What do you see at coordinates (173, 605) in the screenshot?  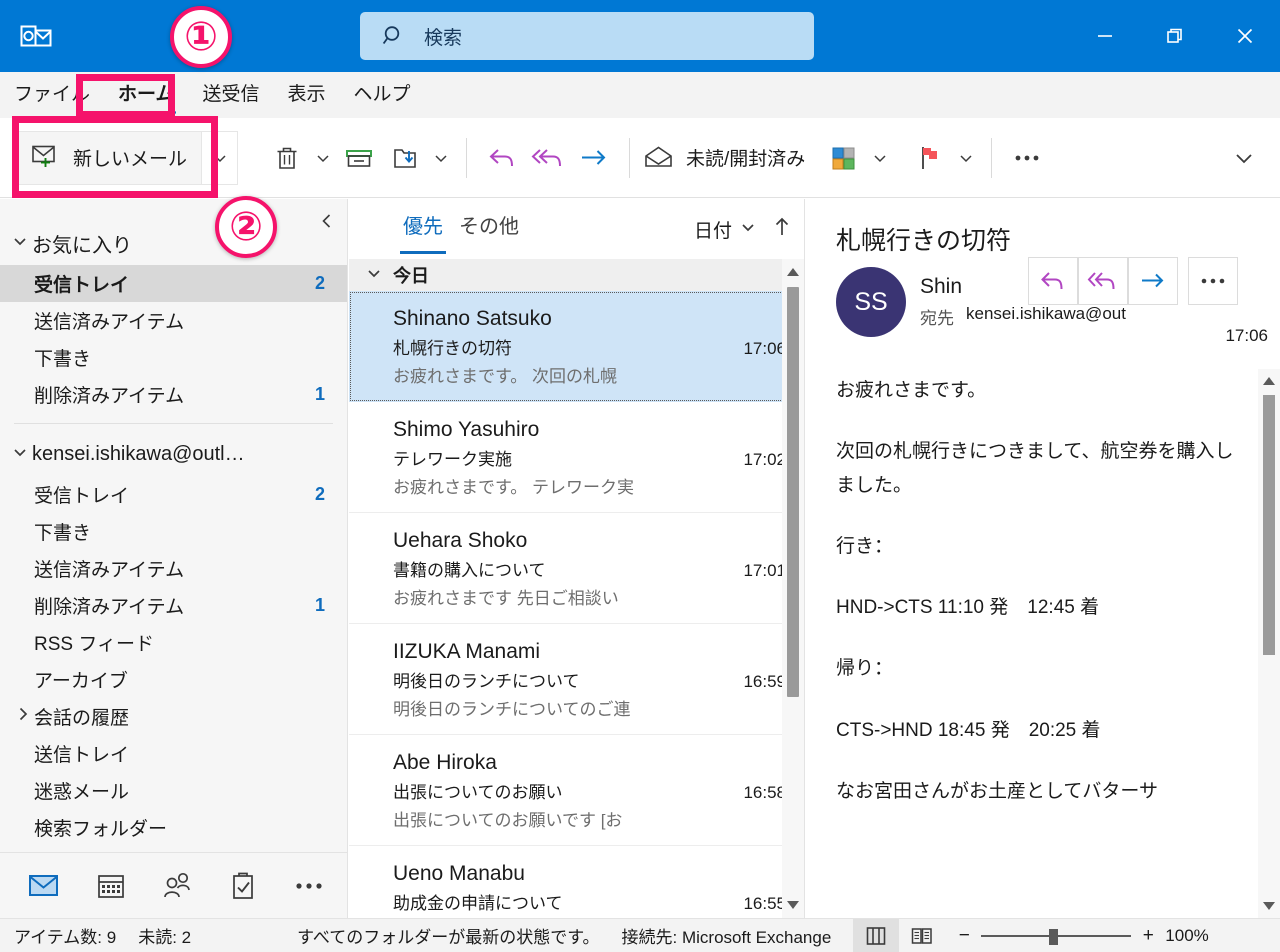 I see `sidebar-item-deleted: 削除済みアイテム 1` at bounding box center [173, 605].